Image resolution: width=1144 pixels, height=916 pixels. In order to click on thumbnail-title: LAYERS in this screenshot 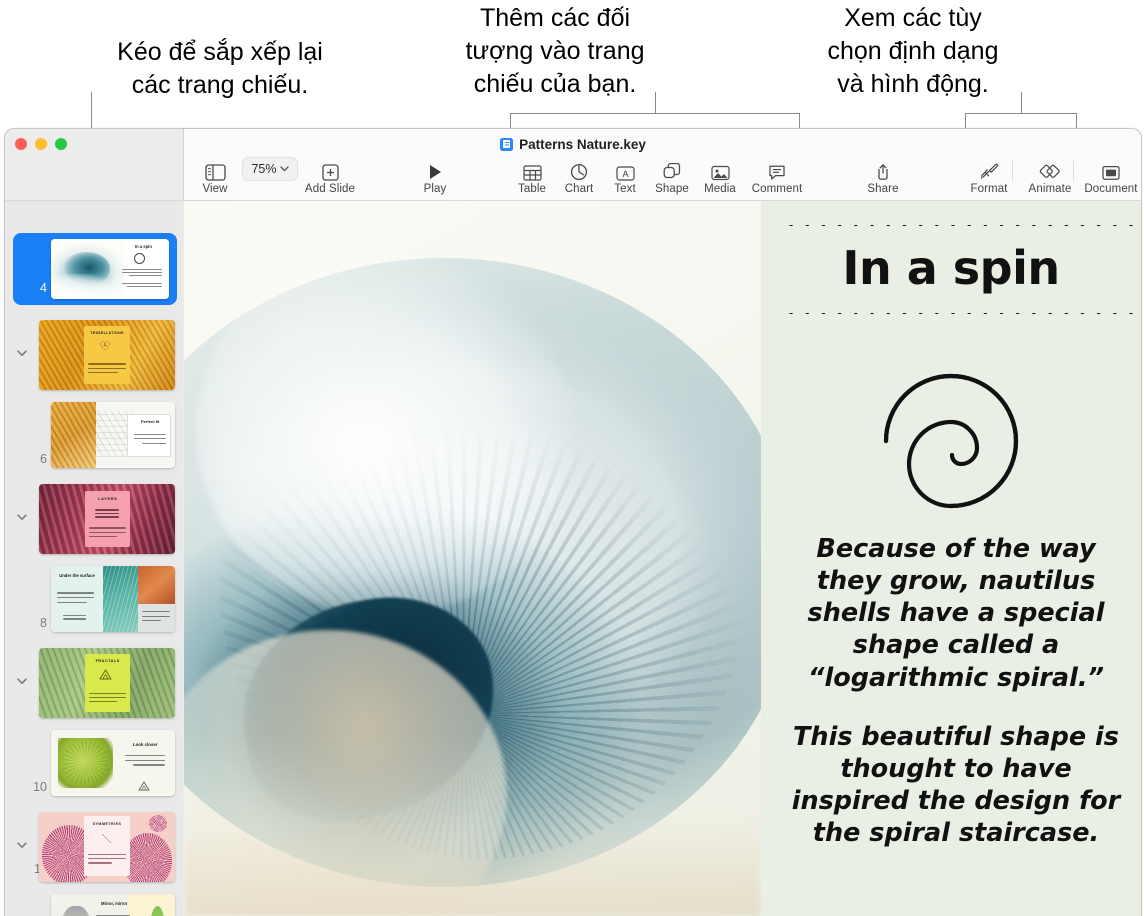, I will do `click(107, 498)`.